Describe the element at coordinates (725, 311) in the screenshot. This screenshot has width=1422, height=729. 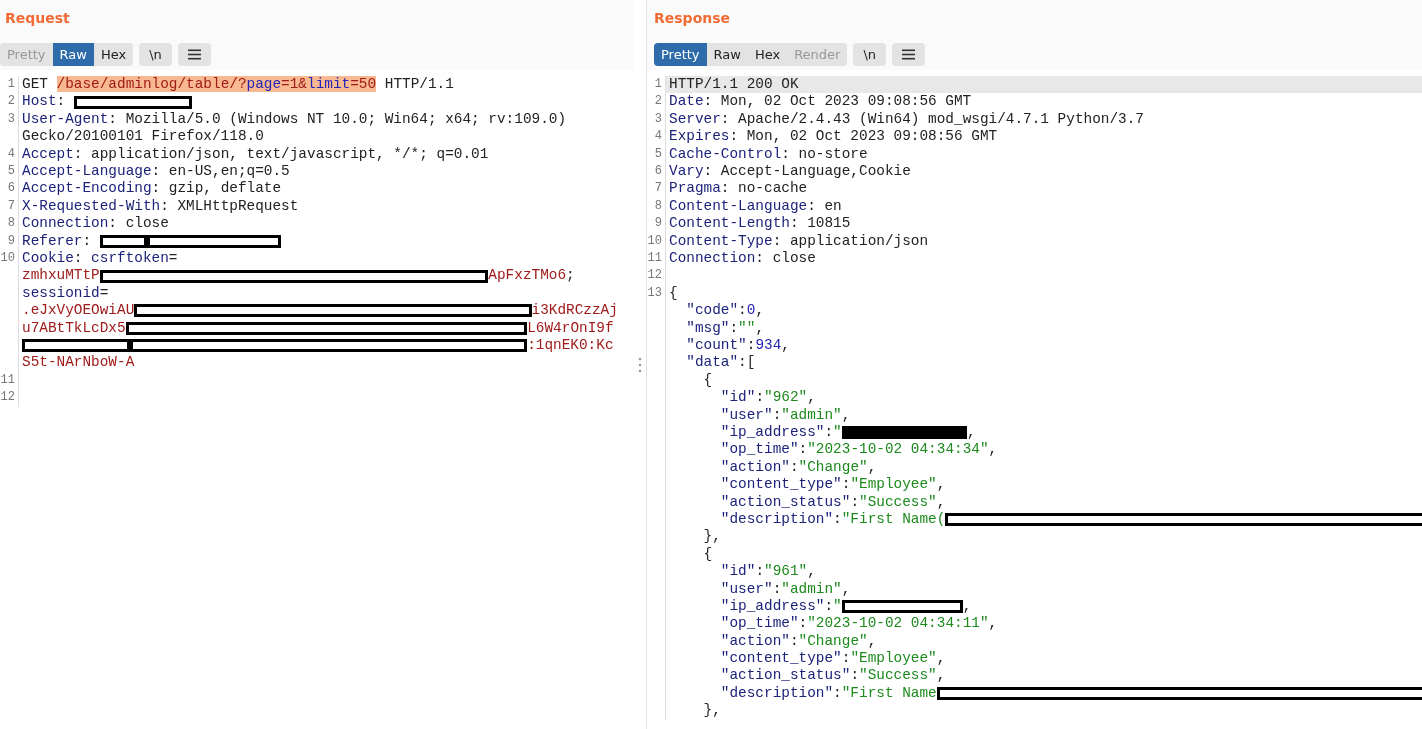
I see `code-line: "code":0,` at that location.